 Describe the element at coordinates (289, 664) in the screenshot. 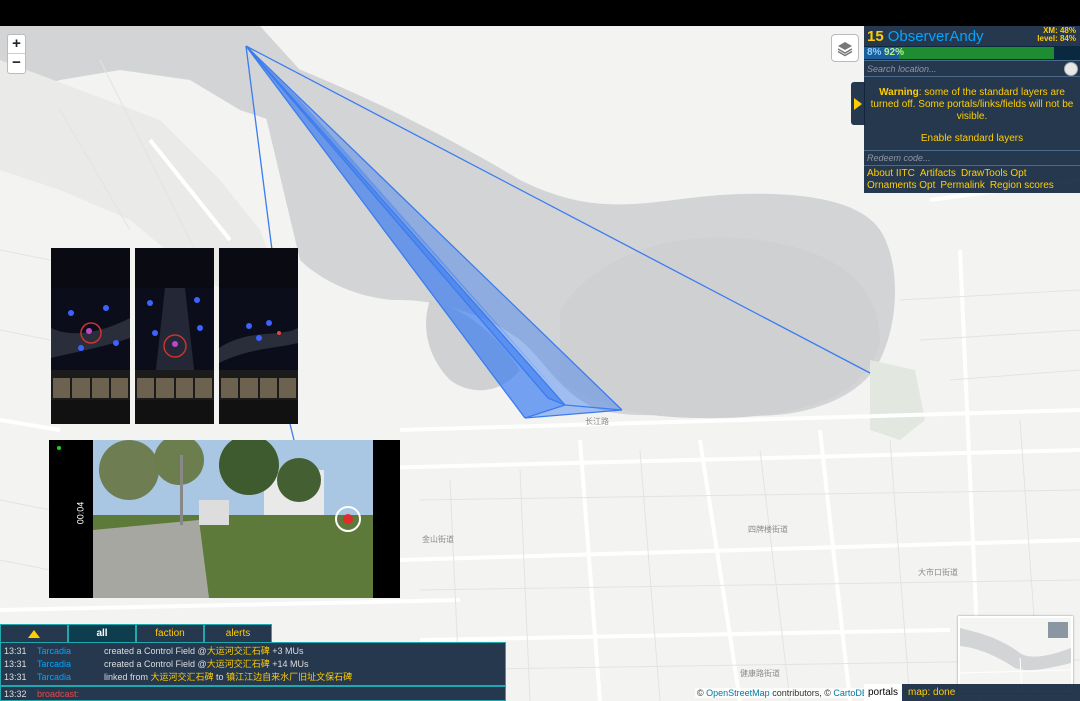

I see `message-text: +14 MUs` at that location.